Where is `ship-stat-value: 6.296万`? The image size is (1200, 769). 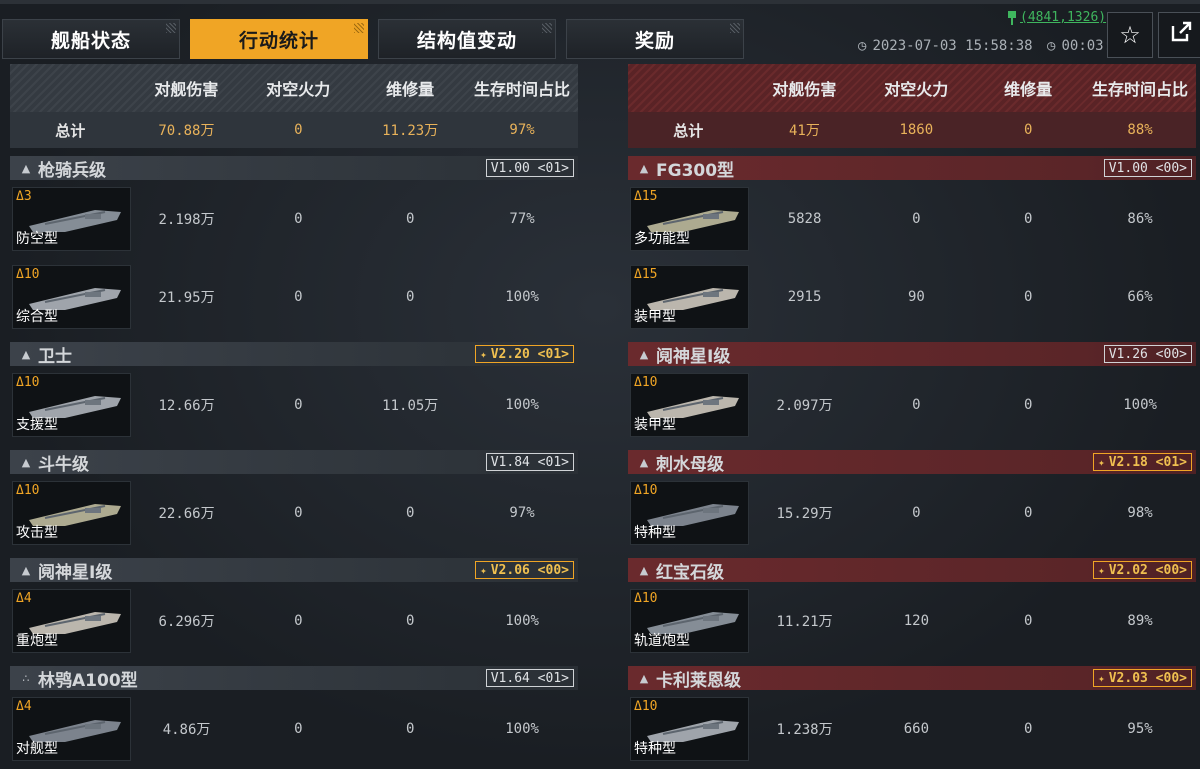
ship-stat-value: 6.296万 is located at coordinates (186, 622).